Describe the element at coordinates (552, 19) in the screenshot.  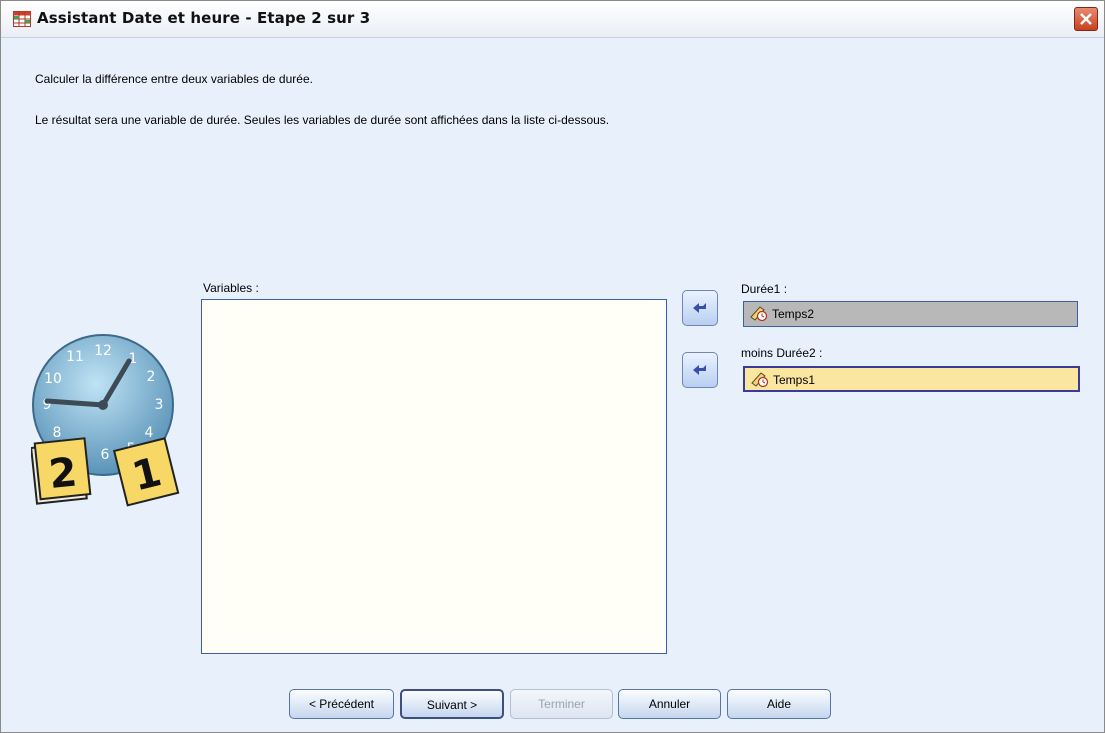
I see `title-bar: Assistant Date et heure - Etape 2 sur 3` at that location.